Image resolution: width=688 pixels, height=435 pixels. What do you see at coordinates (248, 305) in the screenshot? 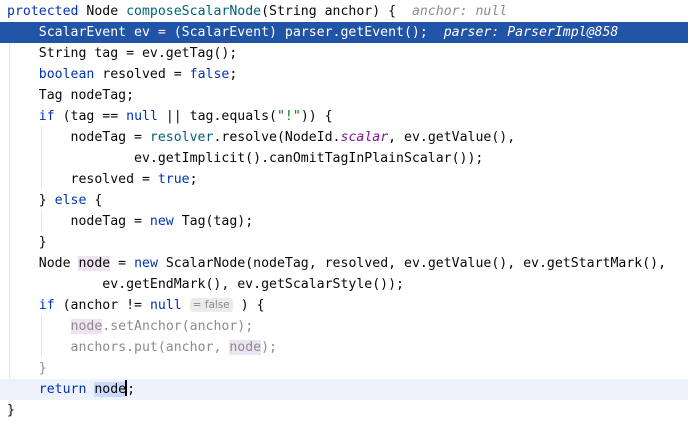
I see `code-token: ) {` at bounding box center [248, 305].